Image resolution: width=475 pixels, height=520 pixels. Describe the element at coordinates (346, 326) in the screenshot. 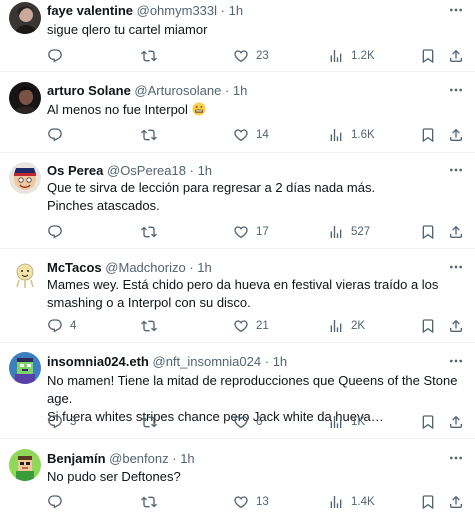

I see `views-button: 2K` at that location.